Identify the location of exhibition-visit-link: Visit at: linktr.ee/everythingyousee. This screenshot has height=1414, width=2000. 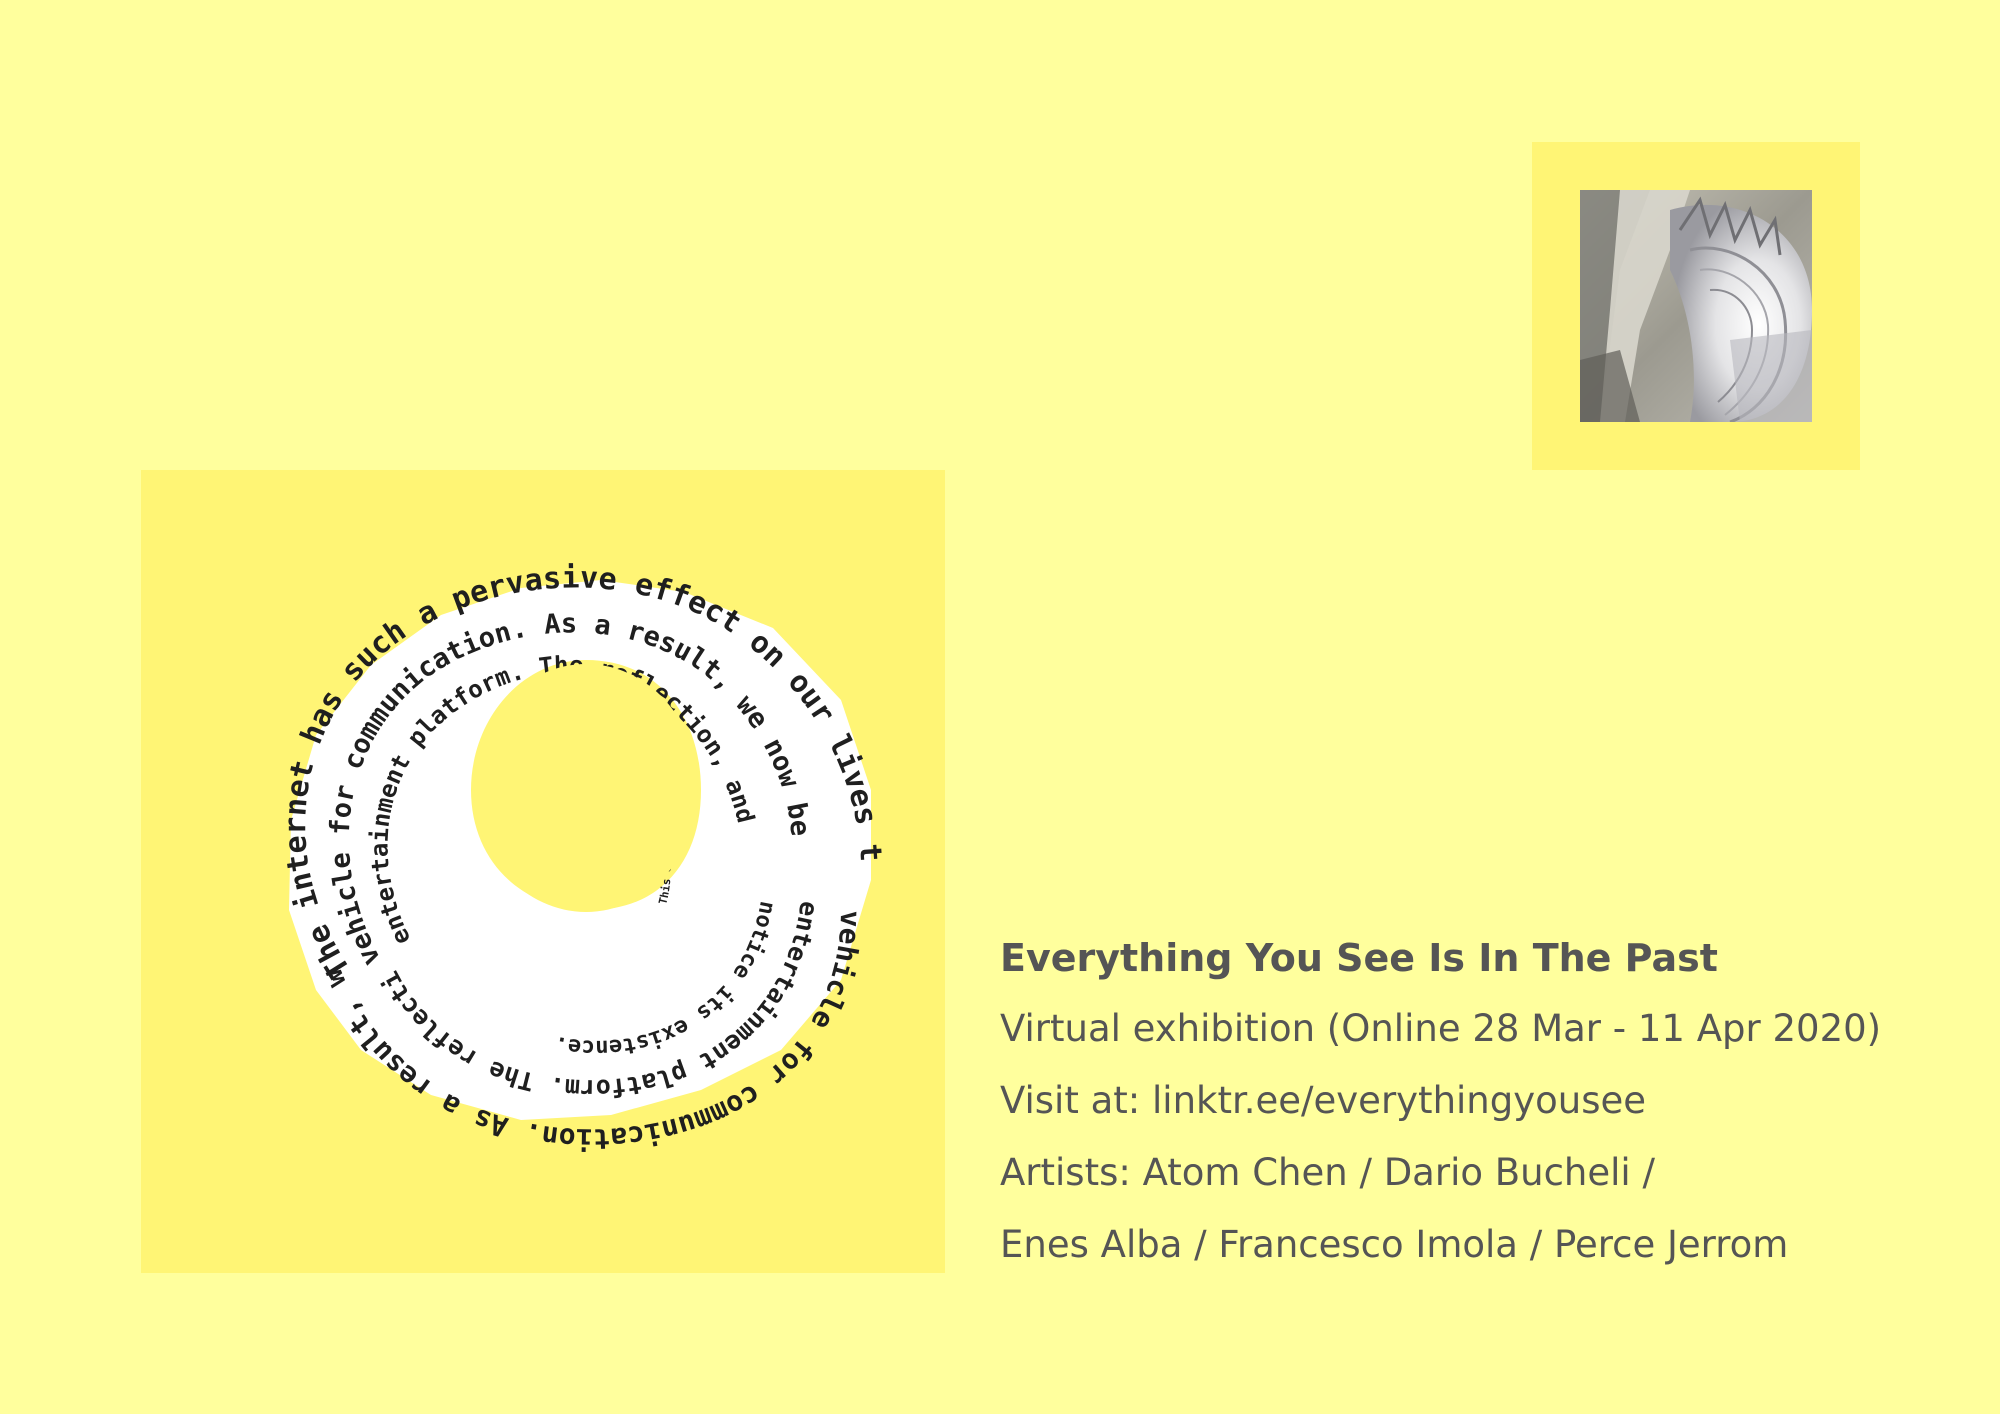
(1480, 1101).